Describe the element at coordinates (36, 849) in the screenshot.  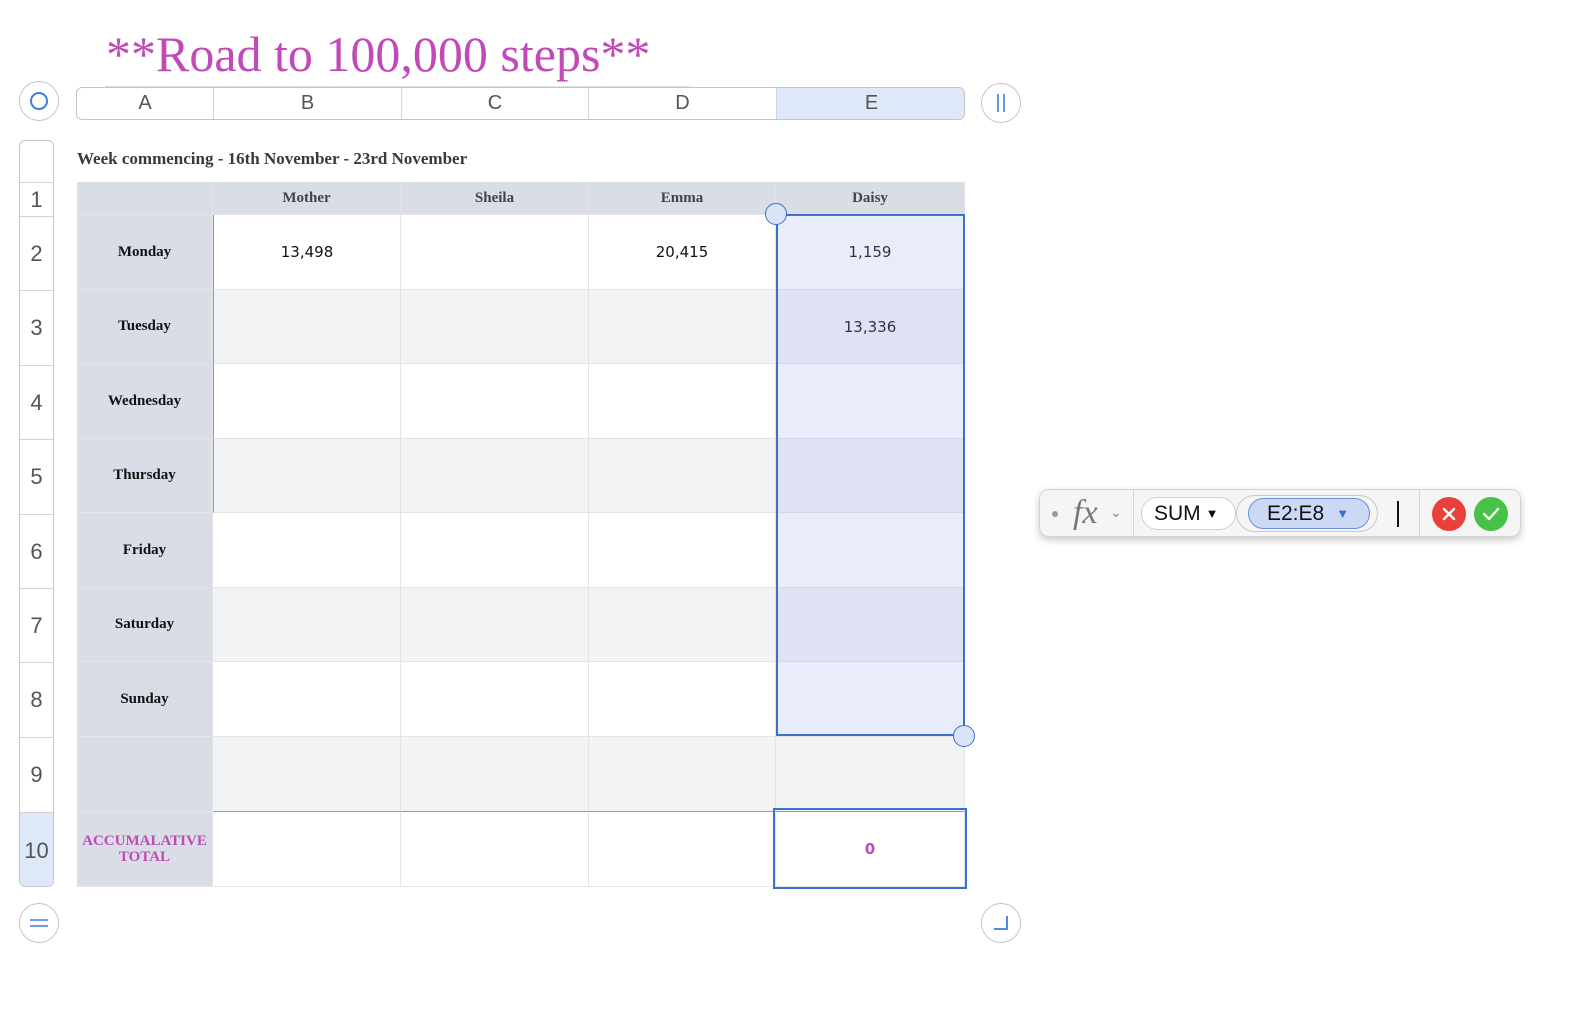
I see `row-header-10: 10` at that location.